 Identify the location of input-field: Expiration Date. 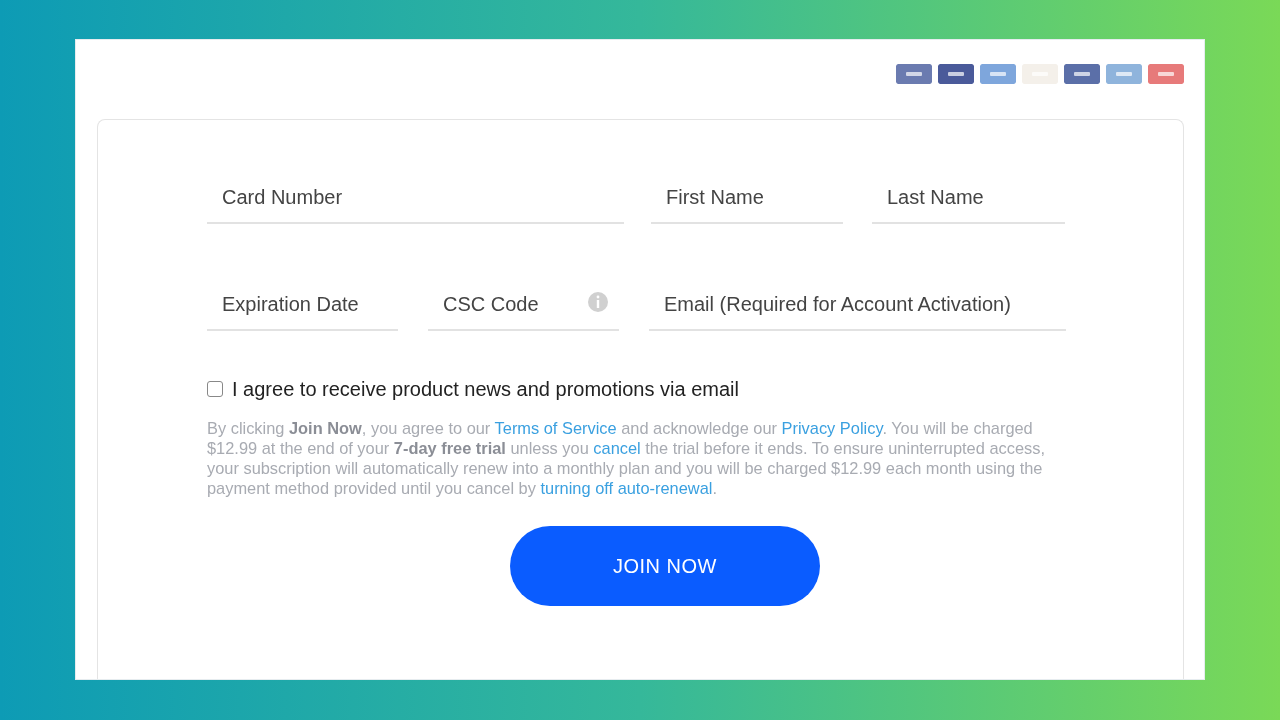
(302, 305).